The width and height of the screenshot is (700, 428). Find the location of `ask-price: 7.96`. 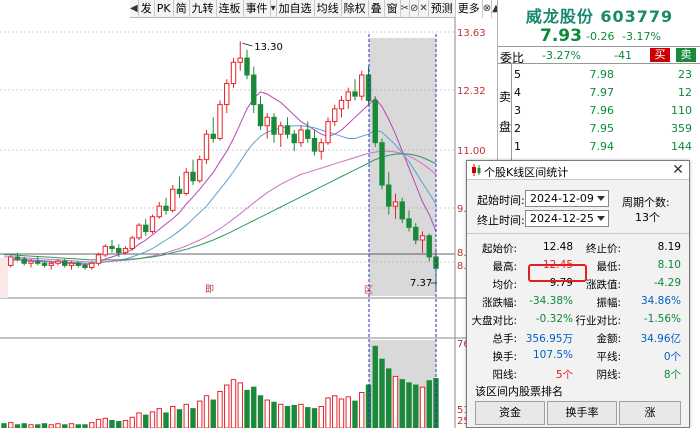

ask-price: 7.96 is located at coordinates (602, 110).